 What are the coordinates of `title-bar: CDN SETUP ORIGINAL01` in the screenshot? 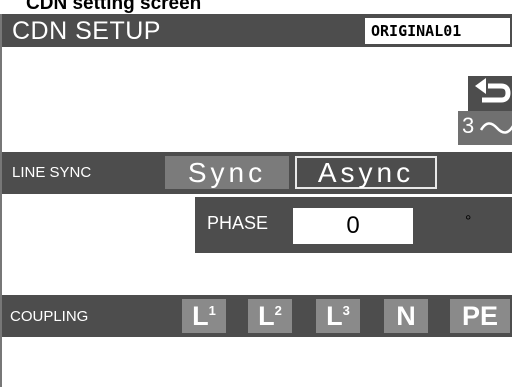 It's located at (257, 30).